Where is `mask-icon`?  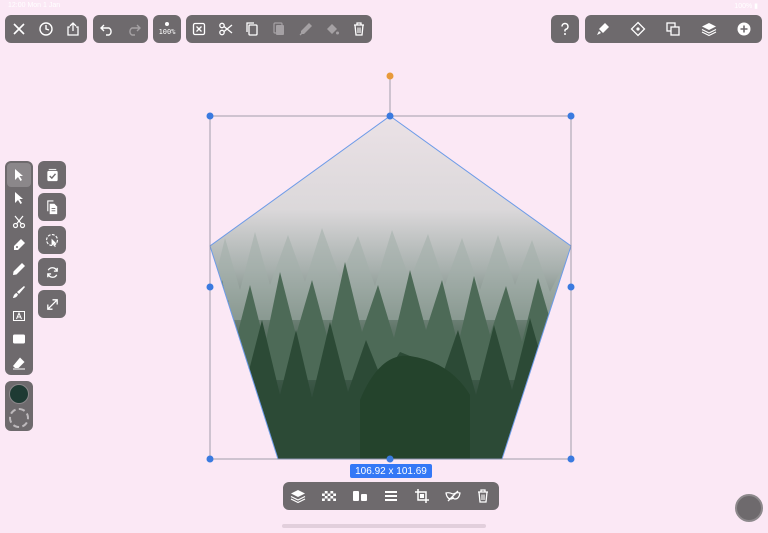 mask-icon is located at coordinates (452, 496).